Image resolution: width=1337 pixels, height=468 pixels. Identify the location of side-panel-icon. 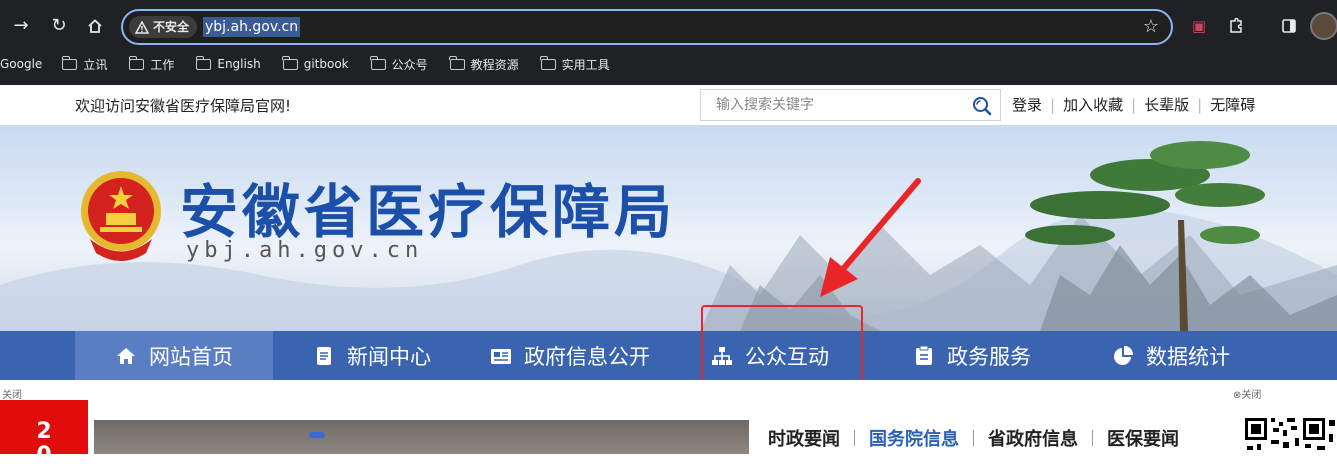
(1289, 26).